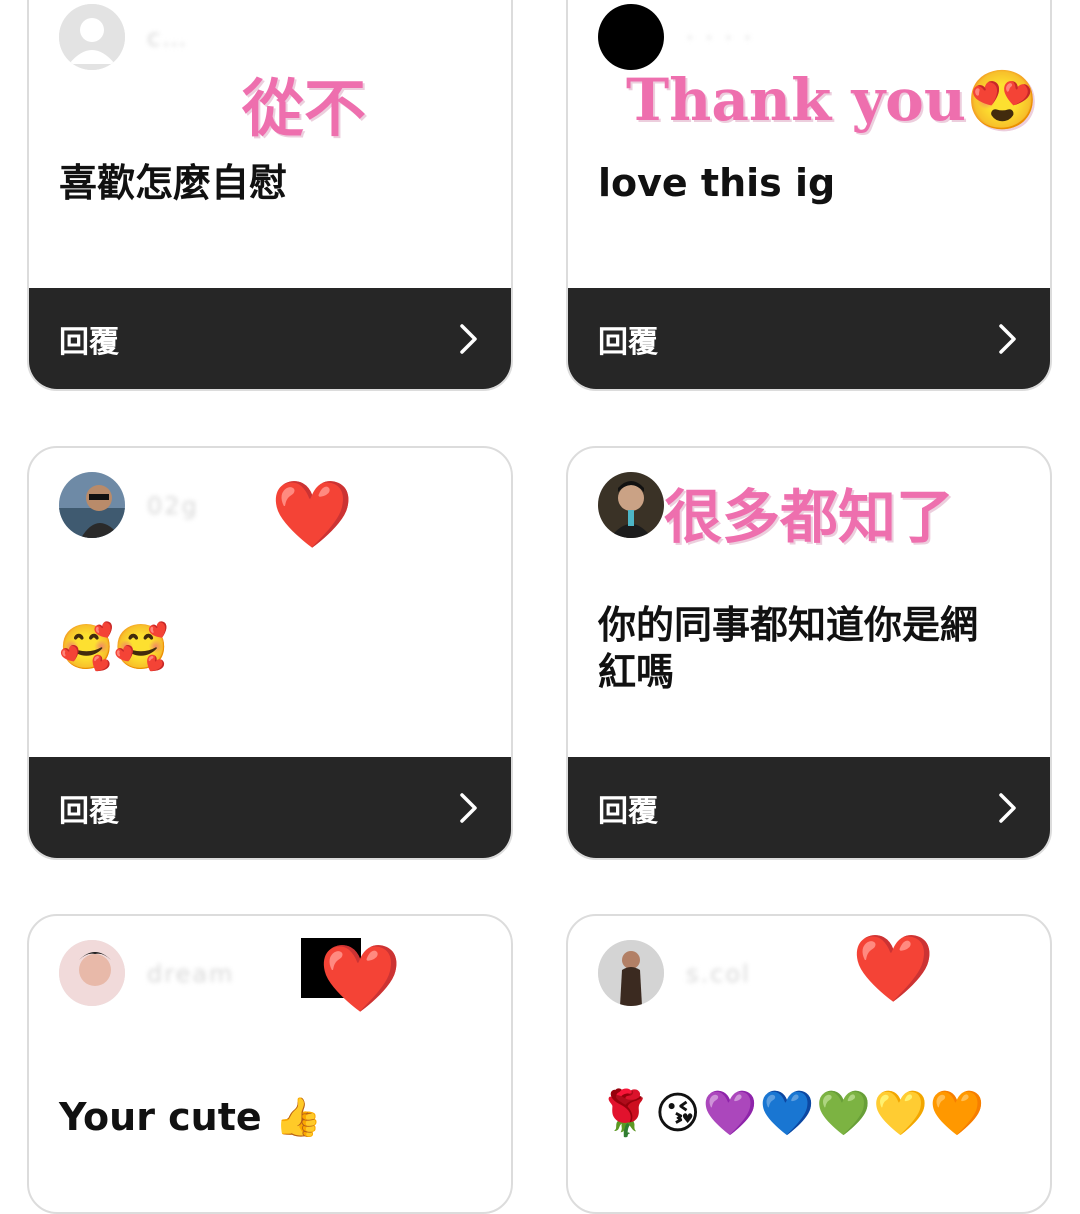  What do you see at coordinates (809, 517) in the screenshot?
I see `sticker-text: 很多都知了` at bounding box center [809, 517].